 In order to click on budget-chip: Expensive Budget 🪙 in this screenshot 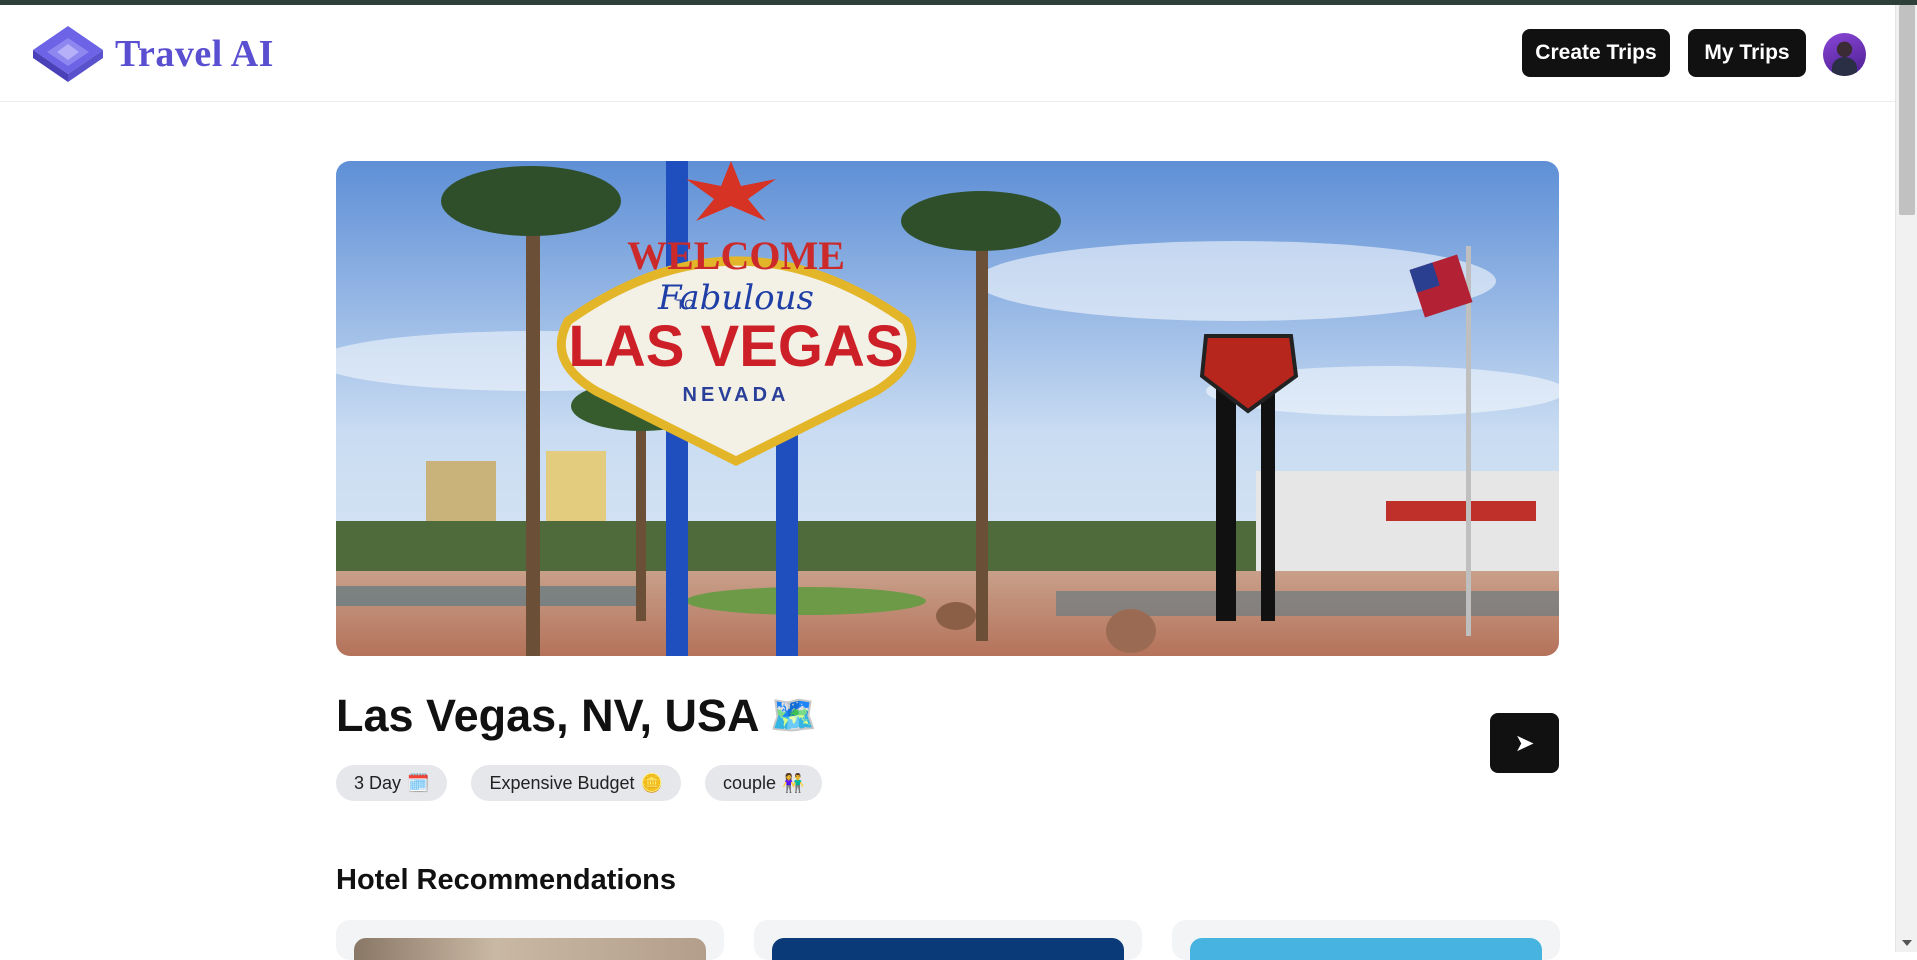, I will do `click(576, 783)`.